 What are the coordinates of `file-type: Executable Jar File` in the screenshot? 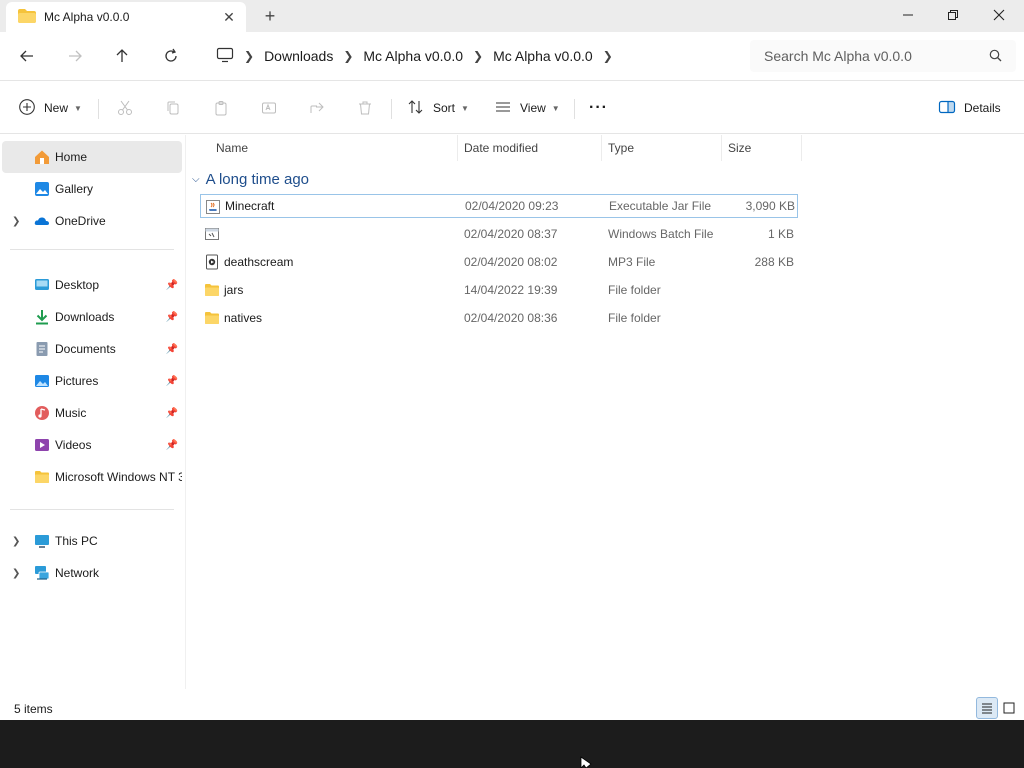 It's located at (660, 206).